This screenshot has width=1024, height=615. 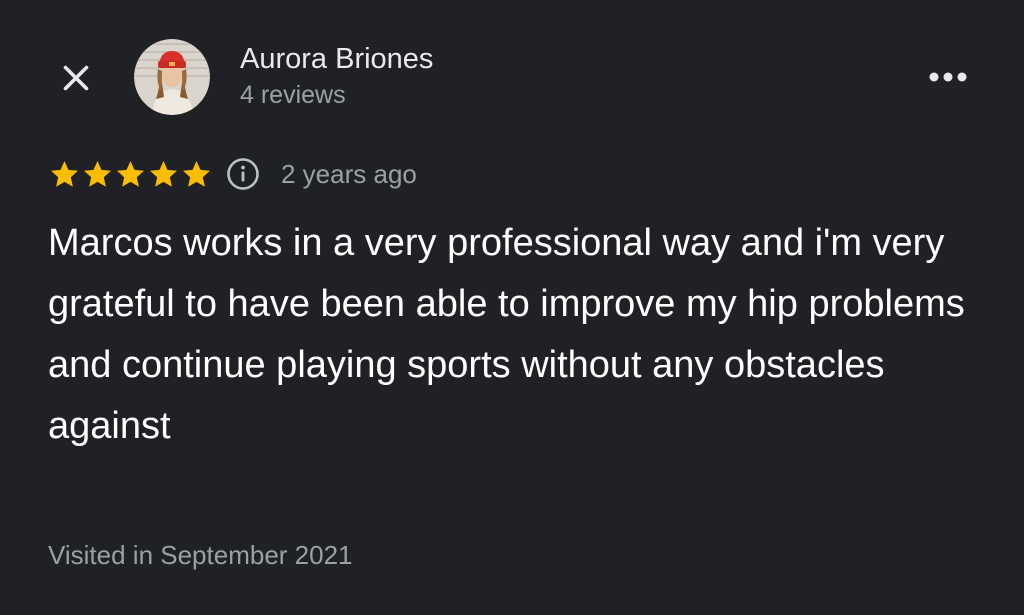 I want to click on avatar, so click(x=172, y=77).